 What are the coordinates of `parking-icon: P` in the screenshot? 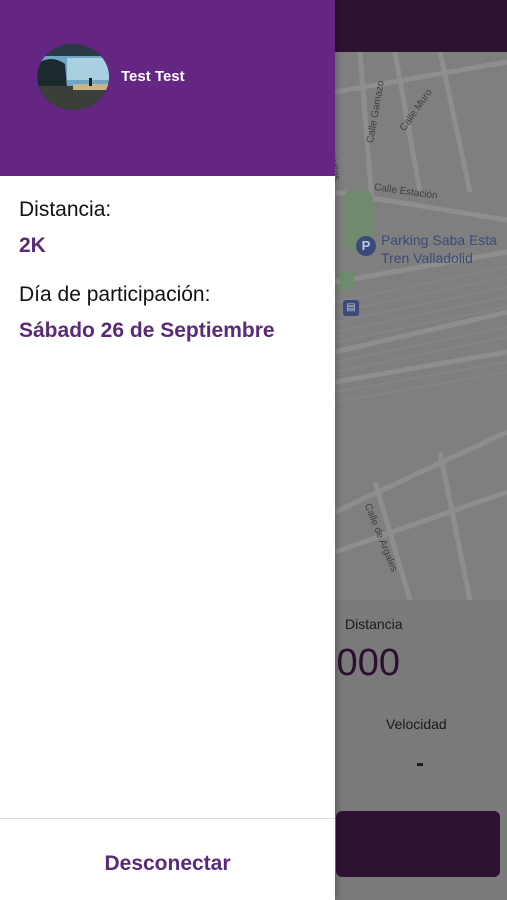 It's located at (366, 246).